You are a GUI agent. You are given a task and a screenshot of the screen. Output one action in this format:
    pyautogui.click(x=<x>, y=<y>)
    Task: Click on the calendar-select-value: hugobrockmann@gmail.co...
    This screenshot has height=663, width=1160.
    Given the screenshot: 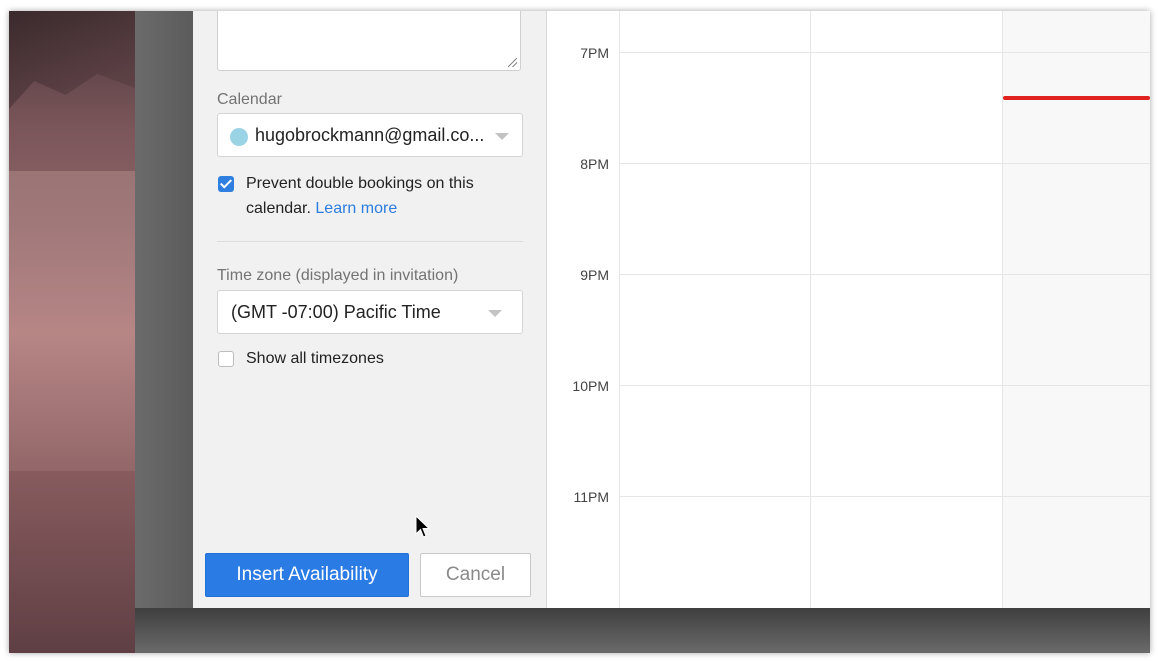 What is the action you would take?
    pyautogui.click(x=370, y=135)
    